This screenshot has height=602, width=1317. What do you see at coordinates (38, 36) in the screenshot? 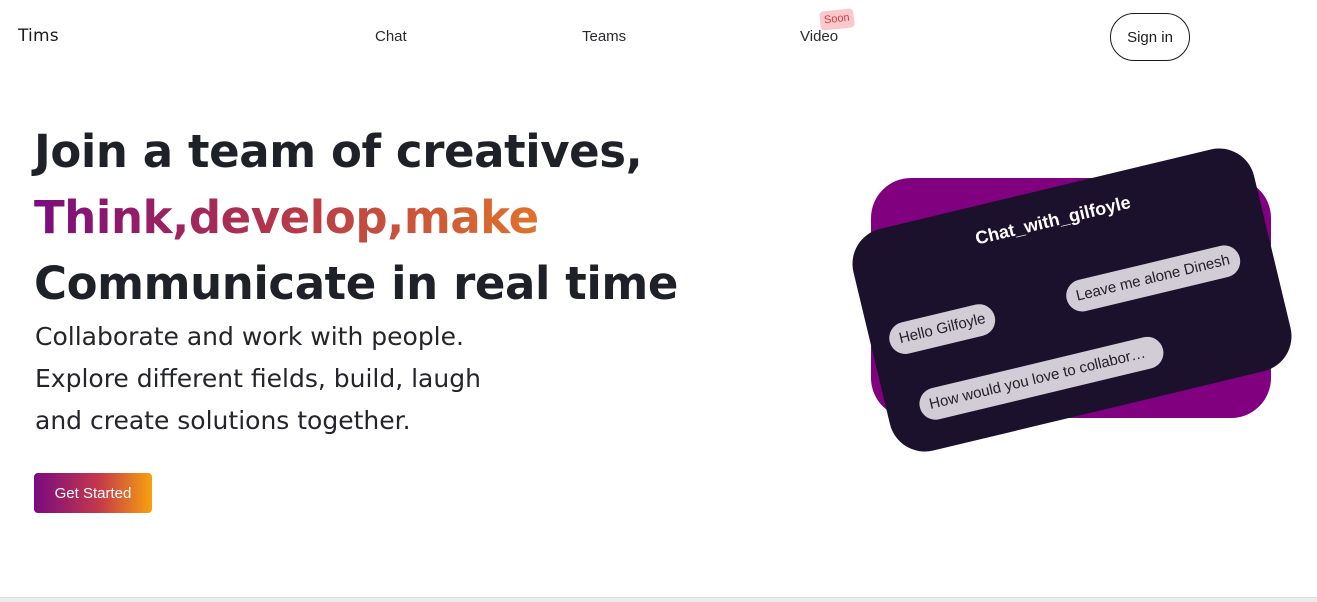
I see `logo: Tims` at bounding box center [38, 36].